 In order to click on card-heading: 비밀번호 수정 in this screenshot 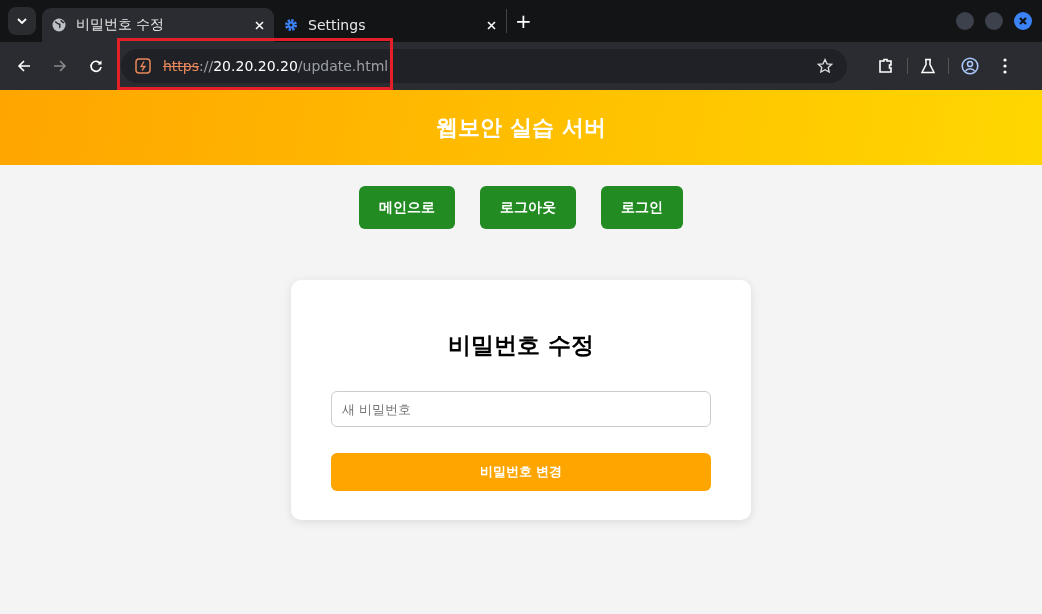, I will do `click(521, 345)`.